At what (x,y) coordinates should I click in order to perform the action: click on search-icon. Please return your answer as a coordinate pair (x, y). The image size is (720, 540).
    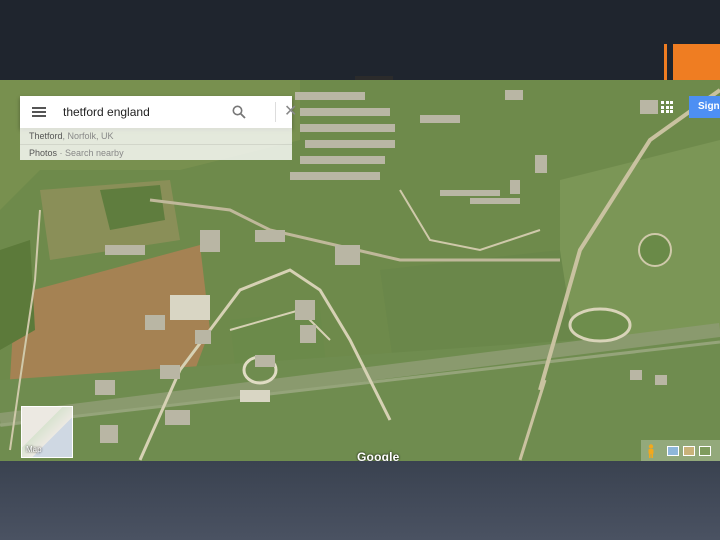
    Looking at the image, I should click on (239, 112).